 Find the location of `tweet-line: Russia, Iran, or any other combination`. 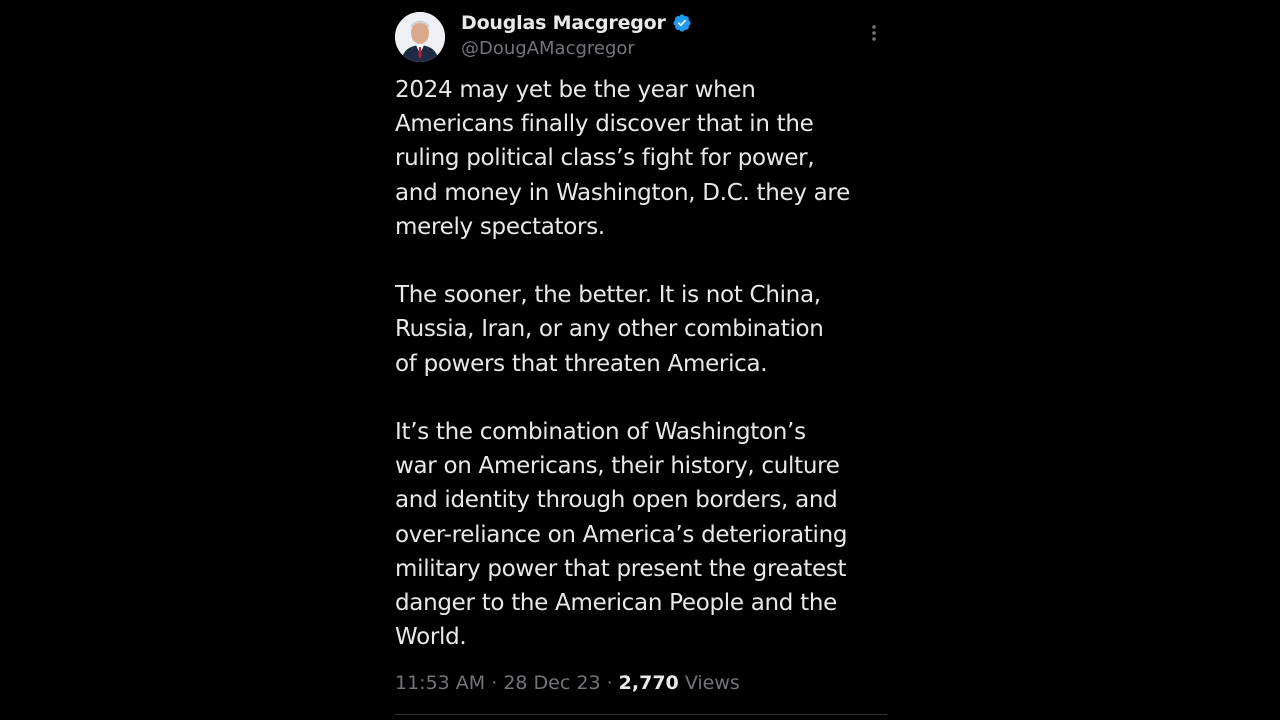

tweet-line: Russia, Iran, or any other combination is located at coordinates (609, 329).